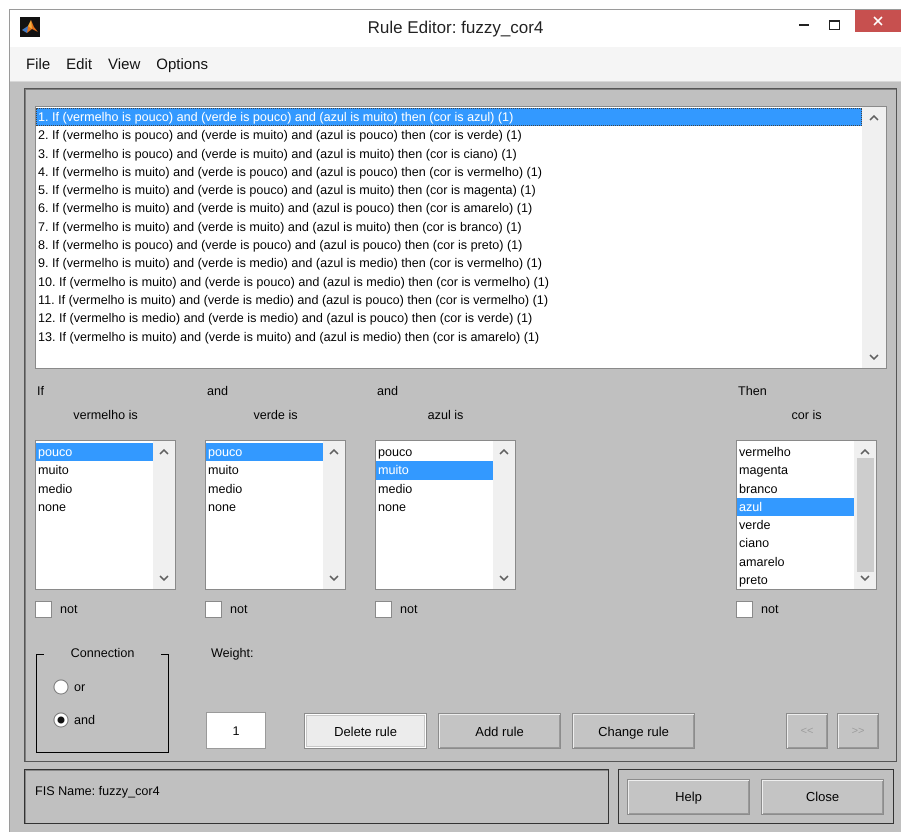  I want to click on radio-label: and, so click(85, 720).